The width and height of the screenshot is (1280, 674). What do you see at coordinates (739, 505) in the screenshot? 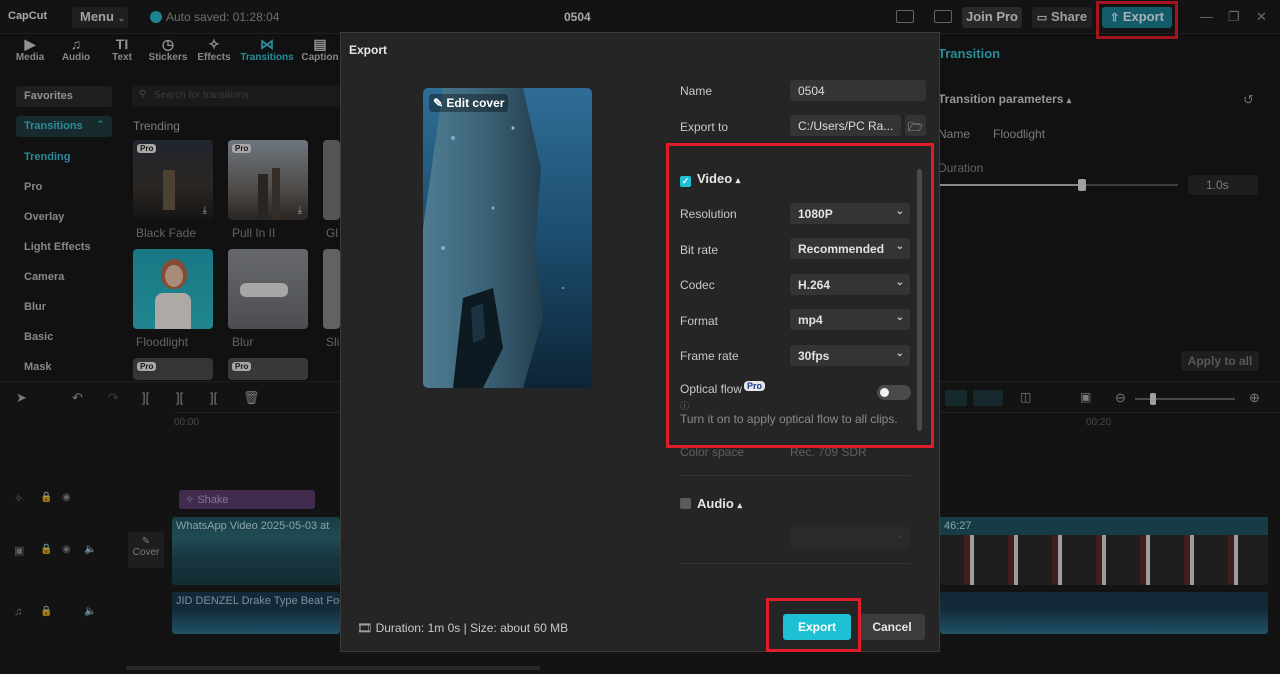
I see `chevron-up-icon: ▴` at bounding box center [739, 505].